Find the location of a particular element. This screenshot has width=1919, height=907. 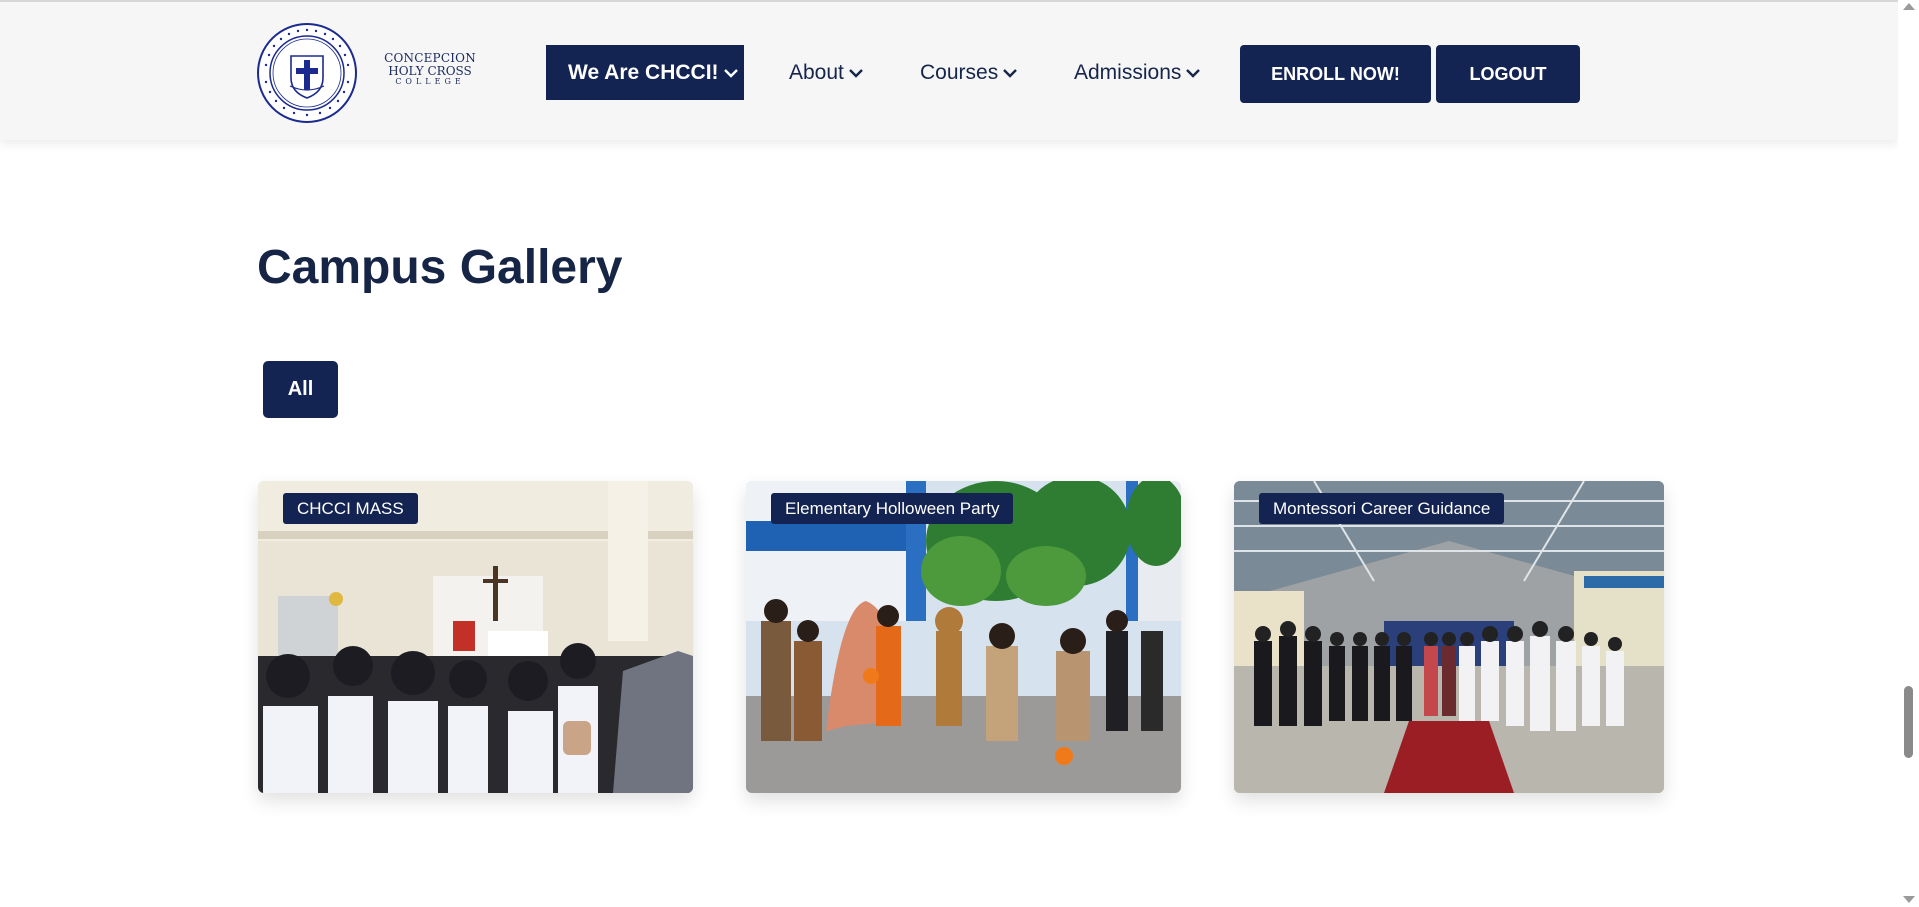

nav-we-are-chcci: We Are CHCCI! is located at coordinates (645, 72).